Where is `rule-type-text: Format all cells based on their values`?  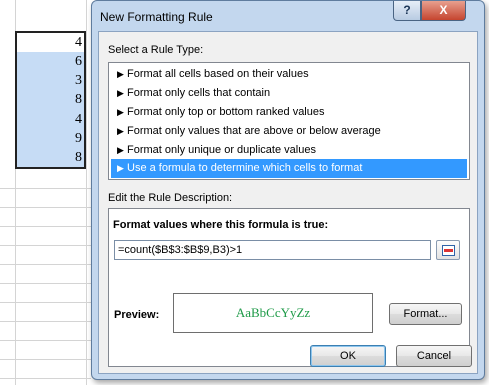
rule-type-text: Format all cells based on their values is located at coordinates (218, 74).